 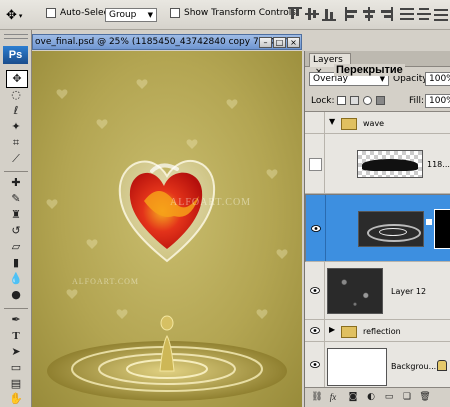 What do you see at coordinates (407, 397) in the screenshot?
I see `new-layer-icon: ❏` at bounding box center [407, 397].